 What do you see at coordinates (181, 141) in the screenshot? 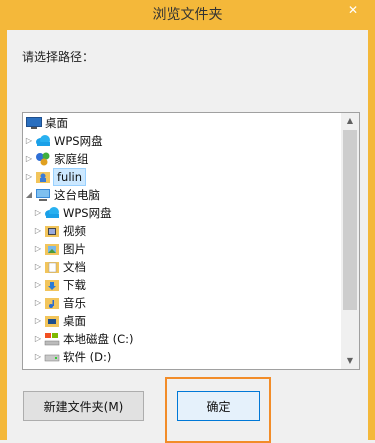
I see `tree-item-wps-cloud: ▷ WPS网盘` at bounding box center [181, 141].